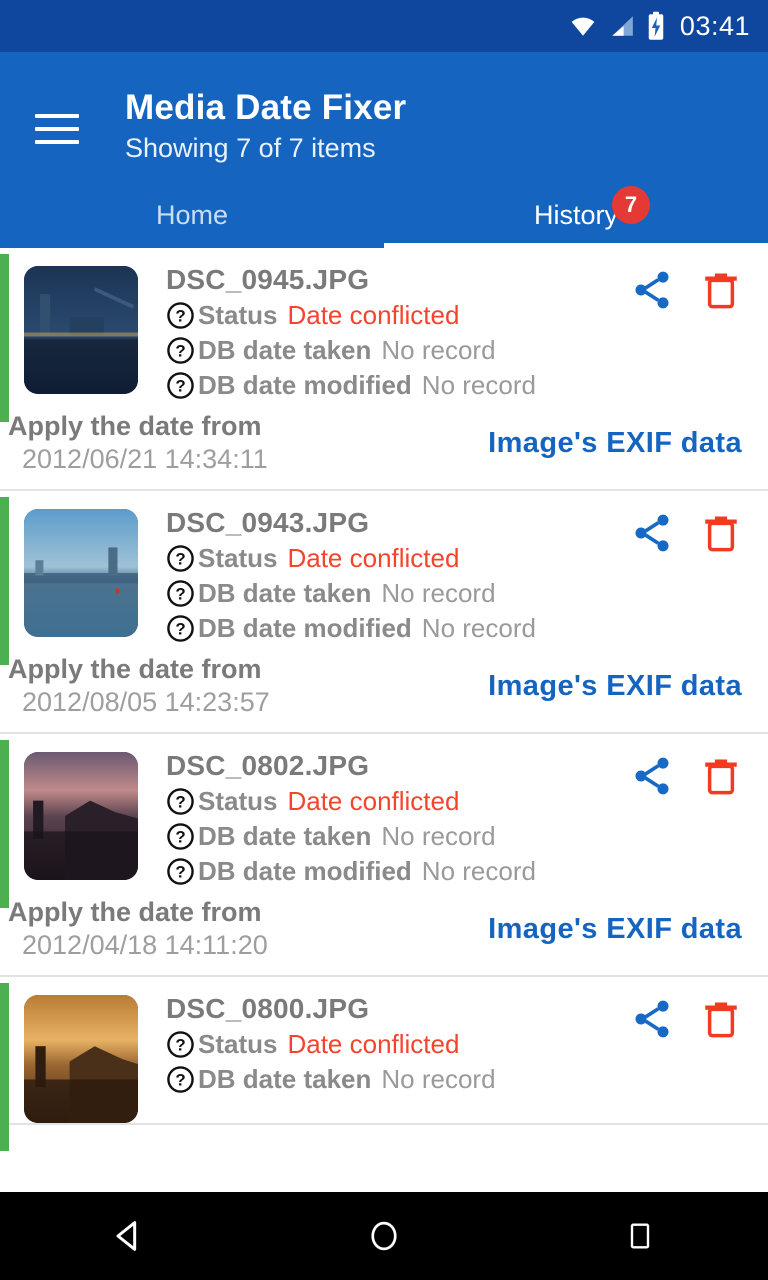  What do you see at coordinates (139, 686) in the screenshot?
I see `apply-date-block: Apply the date from 2012/08/05 14:23:57` at bounding box center [139, 686].